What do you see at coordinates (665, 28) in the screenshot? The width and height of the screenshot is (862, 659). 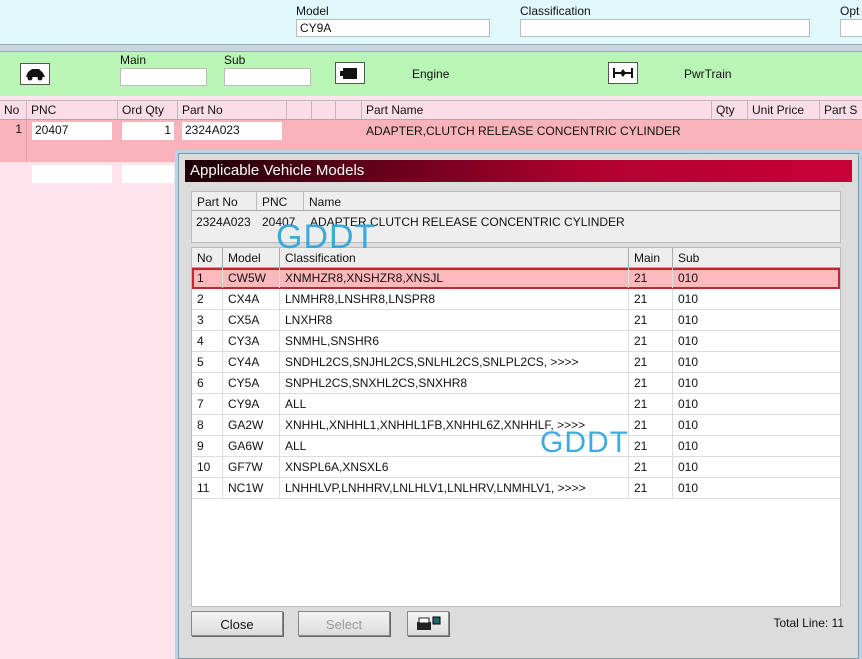 I see `classification-input` at bounding box center [665, 28].